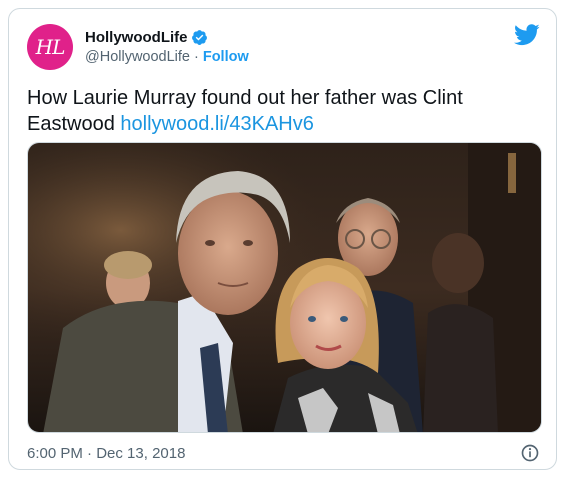 The width and height of the screenshot is (567, 477). I want to click on tweet-date: Dec 13, 2018, so click(141, 453).